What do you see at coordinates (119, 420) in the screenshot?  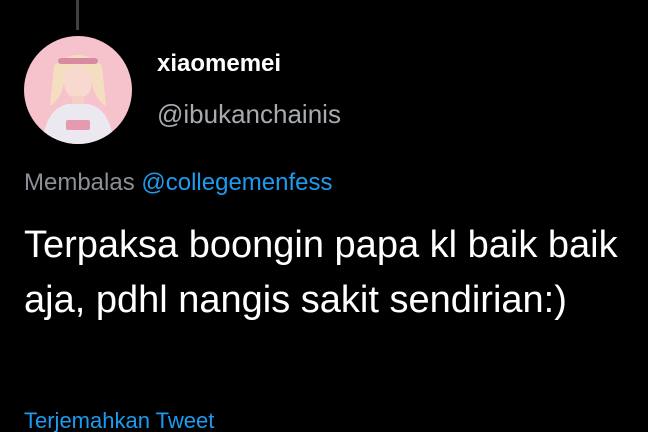 I see `translate-tweet-link: Terjemahkan Tweet` at bounding box center [119, 420].